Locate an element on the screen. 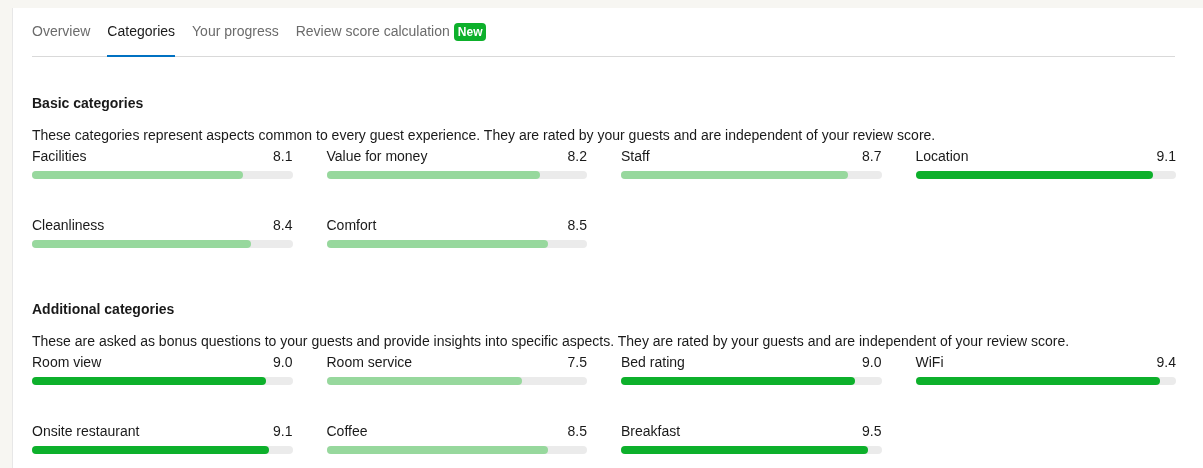  category-name: Room view is located at coordinates (67, 362).